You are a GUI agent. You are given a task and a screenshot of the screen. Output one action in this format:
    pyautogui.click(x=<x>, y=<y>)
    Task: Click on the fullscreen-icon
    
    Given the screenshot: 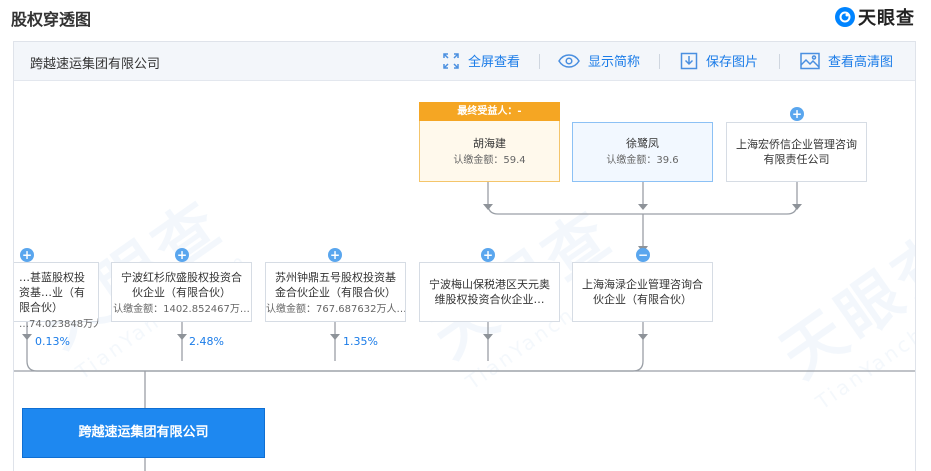 What is the action you would take?
    pyautogui.click(x=451, y=60)
    